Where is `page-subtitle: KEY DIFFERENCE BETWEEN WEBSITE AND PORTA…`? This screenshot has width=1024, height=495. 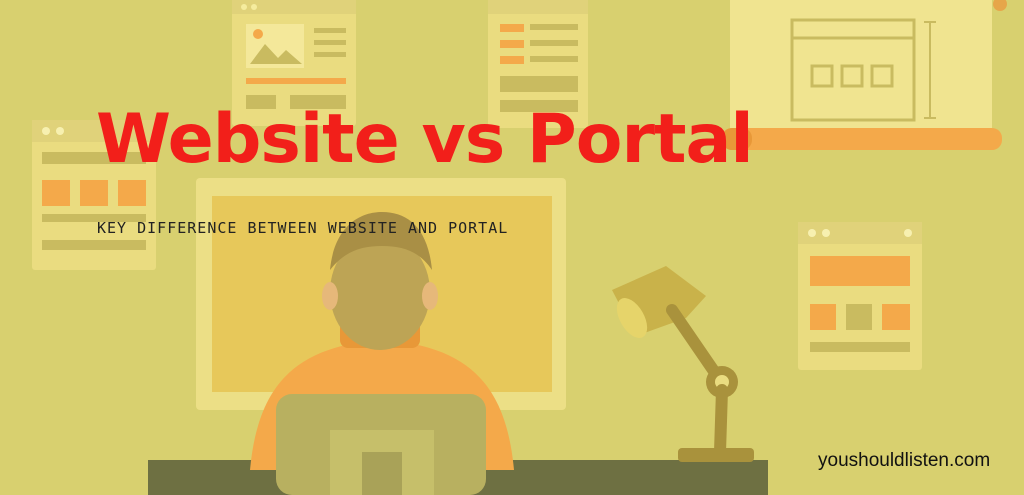
page-subtitle: KEY DIFFERENCE BETWEEN WEBSITE AND PORTA… is located at coordinates (303, 228).